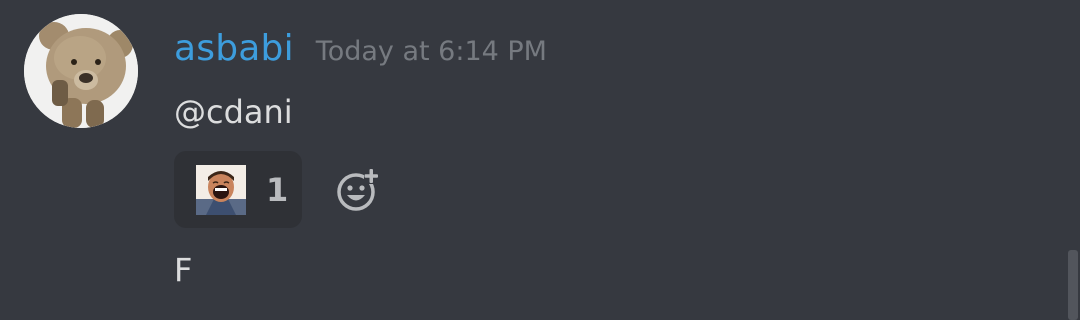 The width and height of the screenshot is (1080, 320). I want to click on message-content: @cdani, so click(233, 112).